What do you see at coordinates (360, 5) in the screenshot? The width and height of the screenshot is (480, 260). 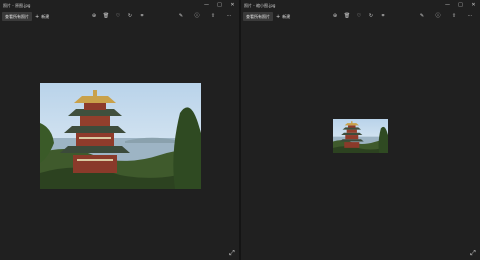 I see `title-bar: 照片 - 缩小图.jpg — □ ✕` at bounding box center [360, 5].